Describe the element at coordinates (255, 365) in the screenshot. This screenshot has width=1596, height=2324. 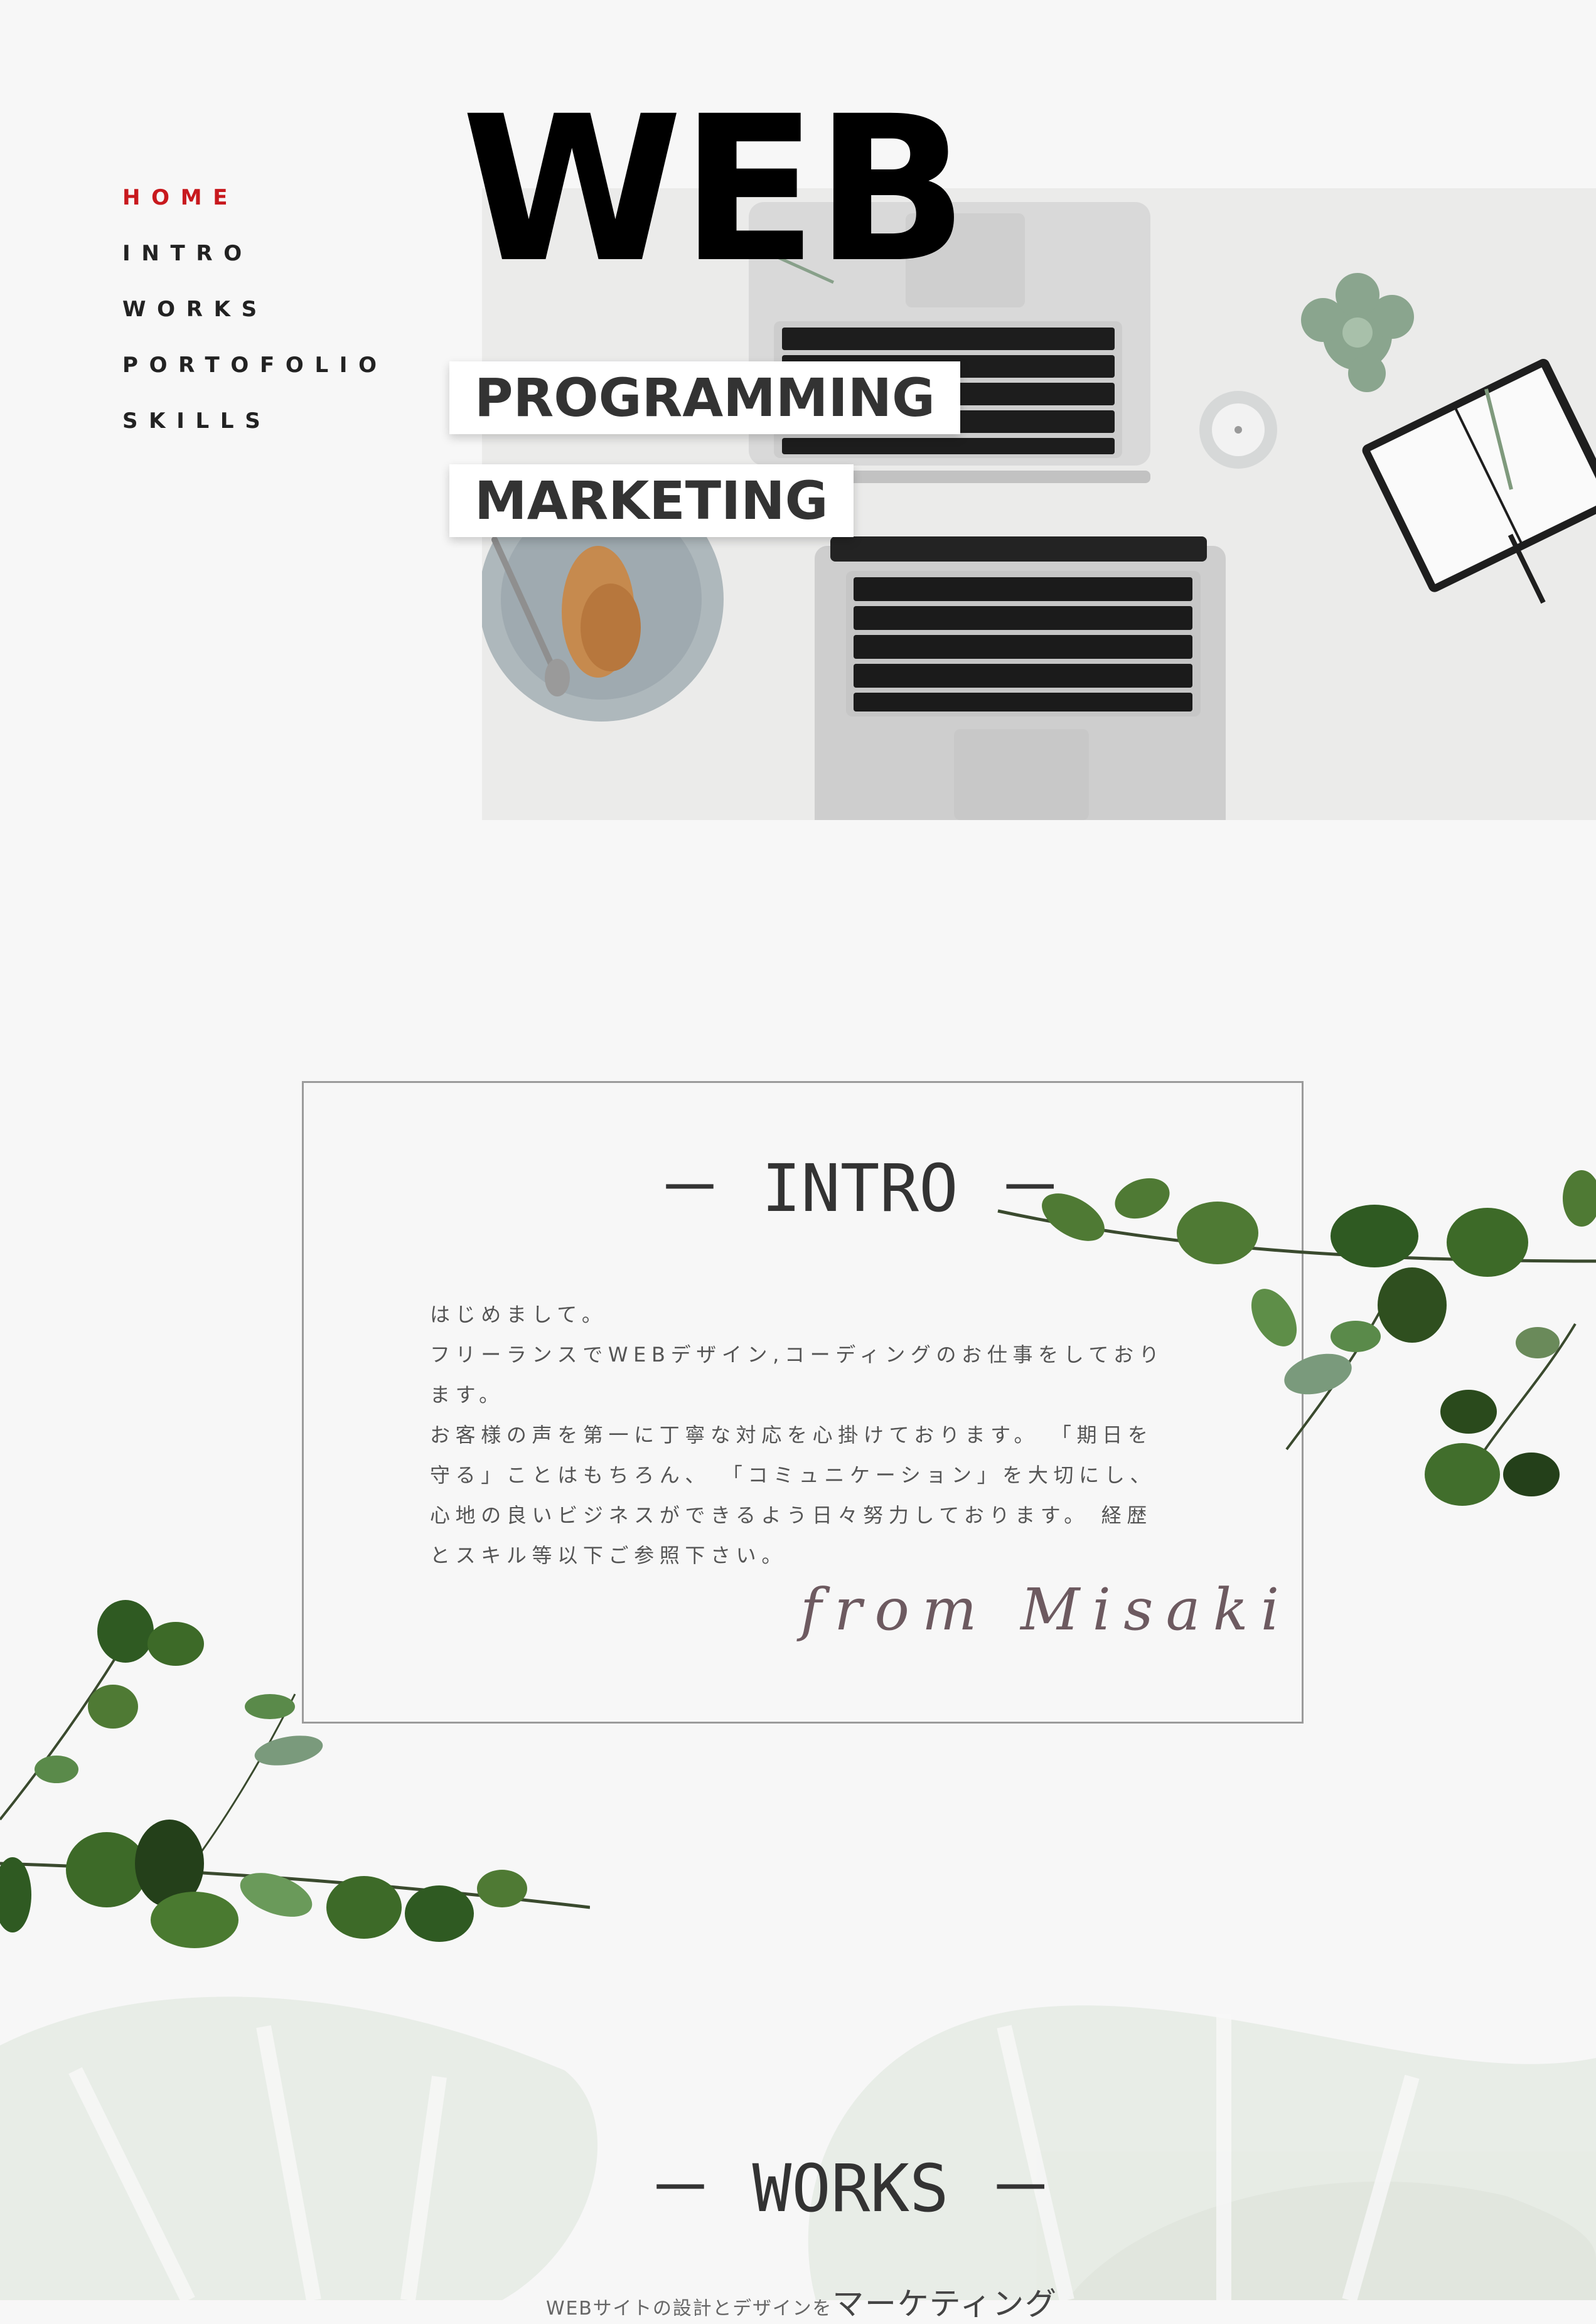
I see `nav-item-portofolio: PORTOFOLIO` at that location.